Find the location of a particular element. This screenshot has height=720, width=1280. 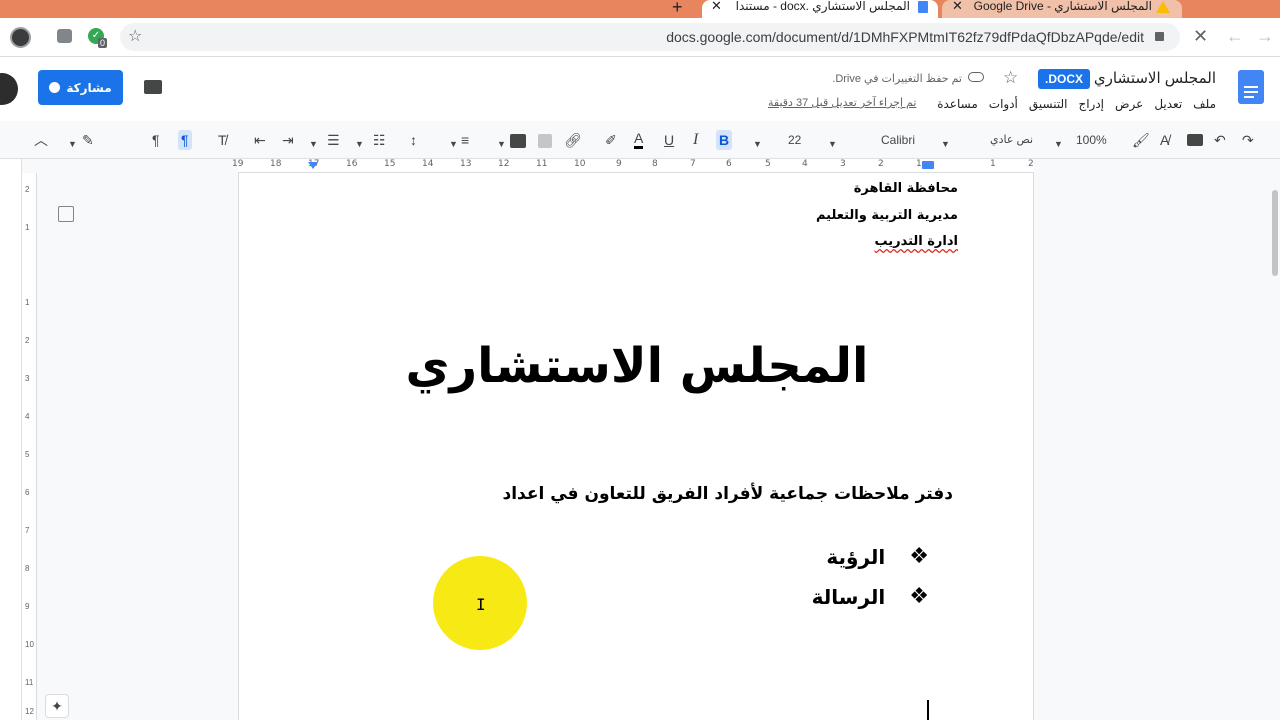

clear-formatting-icon: T̸ is located at coordinates (222, 140).